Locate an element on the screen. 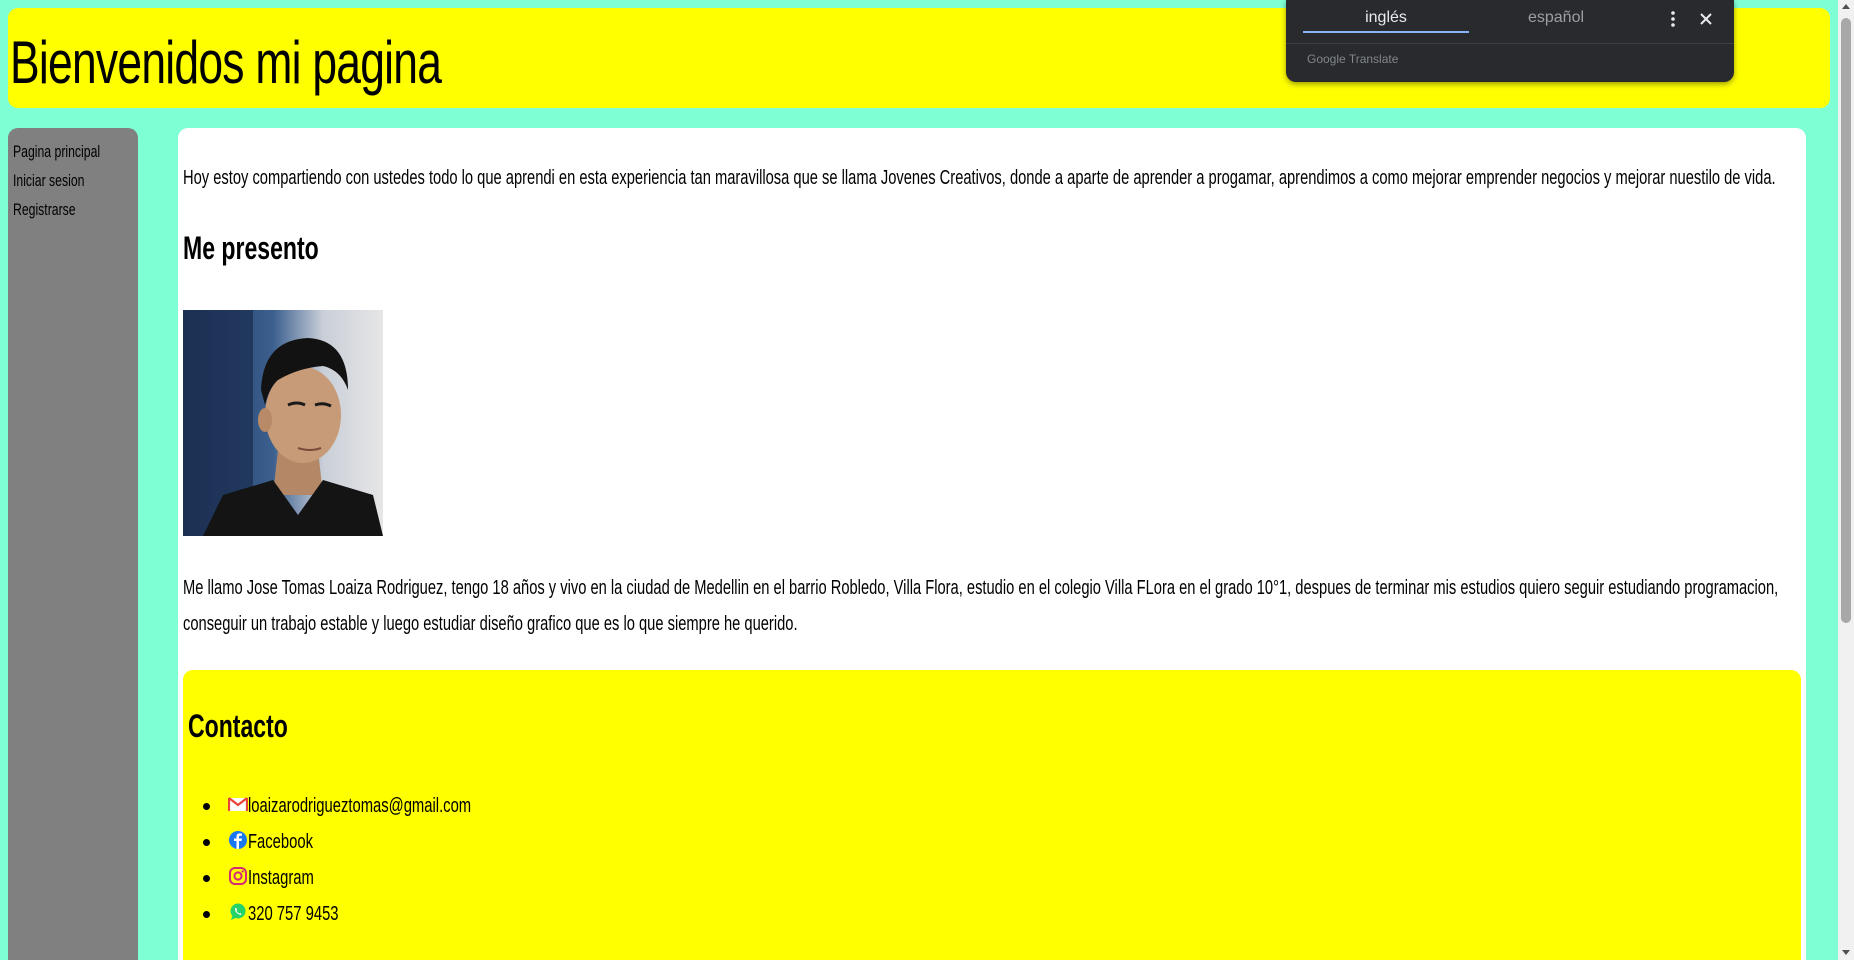 The height and width of the screenshot is (960, 1854). profile-photo-image is located at coordinates (283, 423).